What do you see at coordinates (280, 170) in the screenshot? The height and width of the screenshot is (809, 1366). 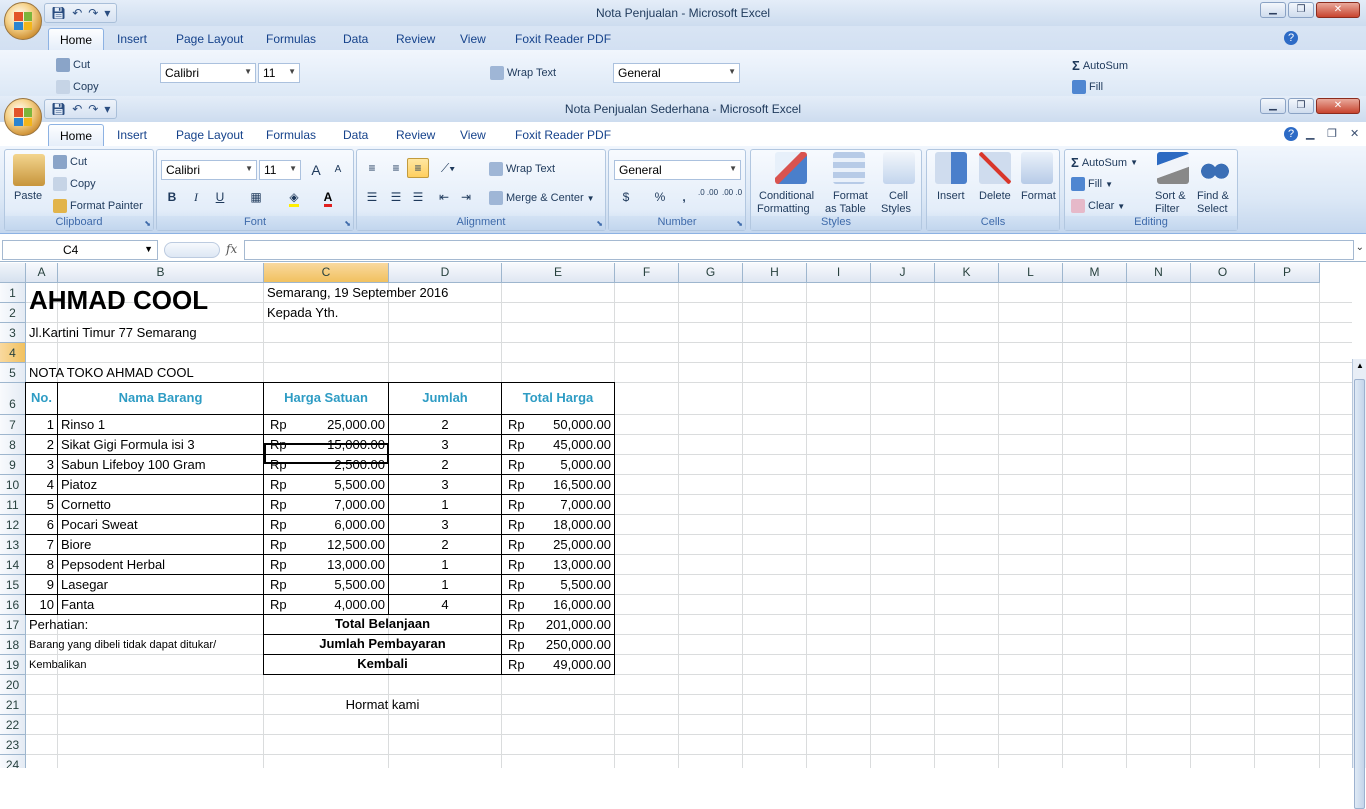 I see `font-size-combo: 11 ▼` at bounding box center [280, 170].